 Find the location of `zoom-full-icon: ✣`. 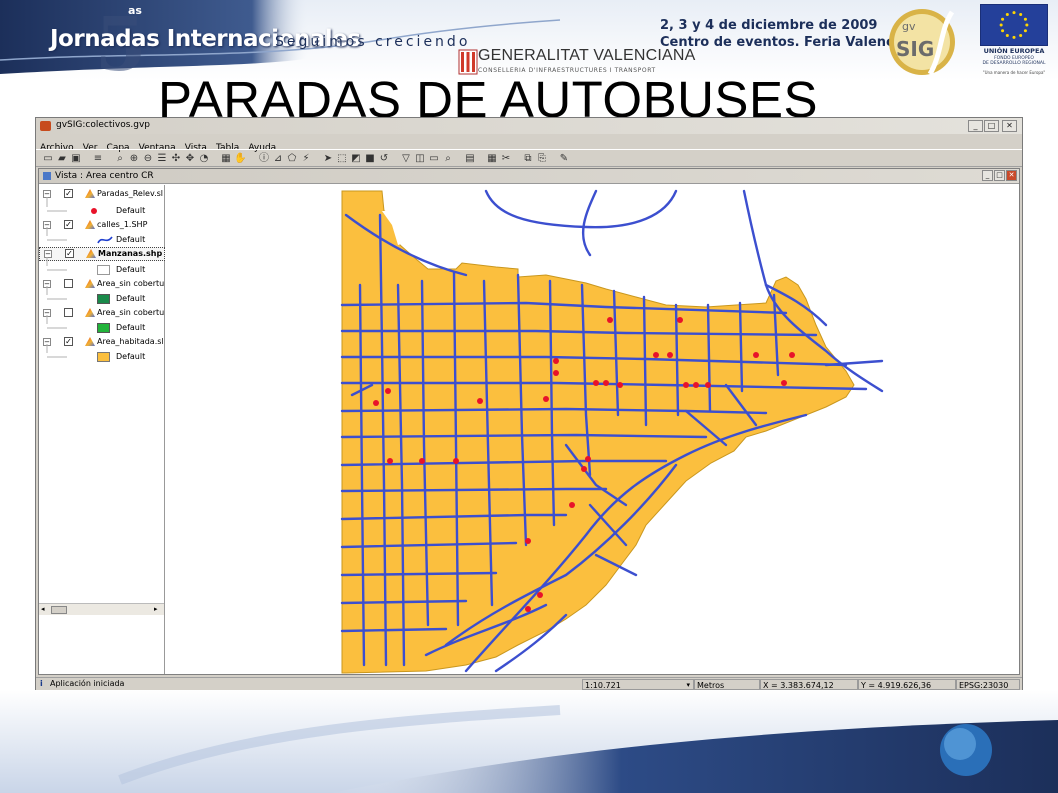

zoom-full-icon: ✣ is located at coordinates (176, 159).